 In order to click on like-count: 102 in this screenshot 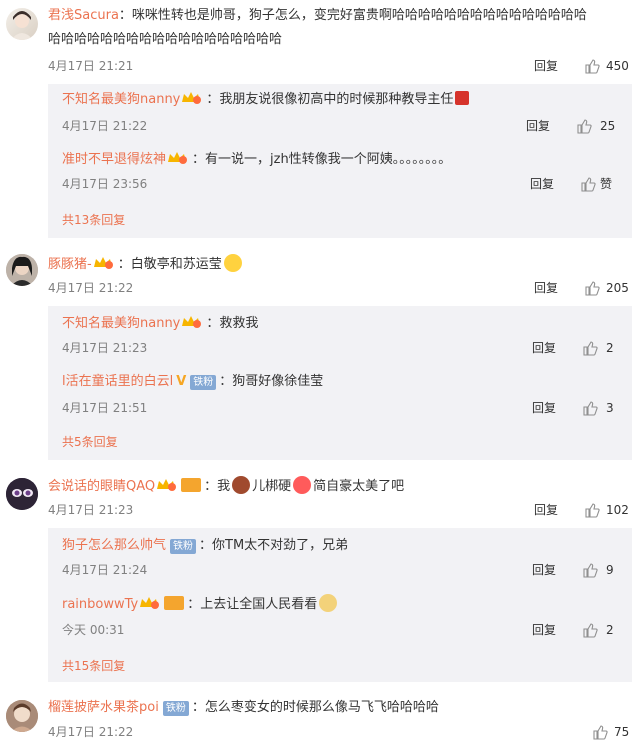, I will do `click(617, 510)`.